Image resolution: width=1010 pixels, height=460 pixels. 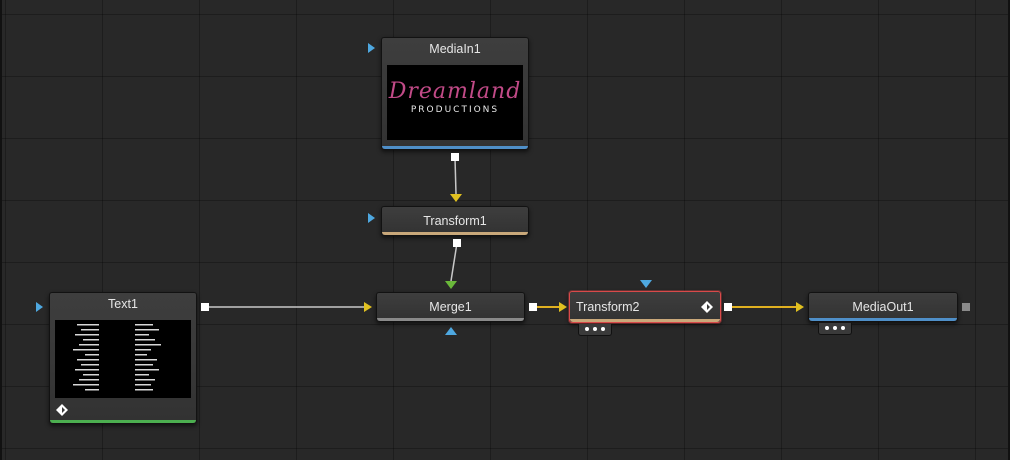 I want to click on mediaout1-output-port-icon, so click(x=966, y=307).